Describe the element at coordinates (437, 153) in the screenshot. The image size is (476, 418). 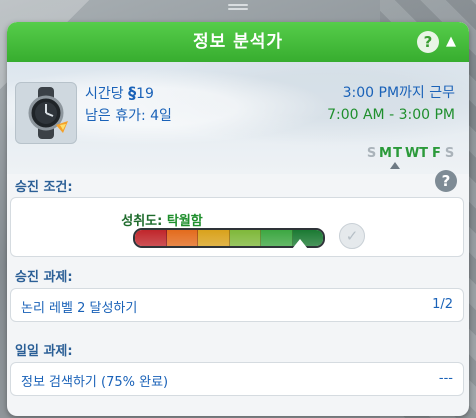
I see `day-5: F` at that location.